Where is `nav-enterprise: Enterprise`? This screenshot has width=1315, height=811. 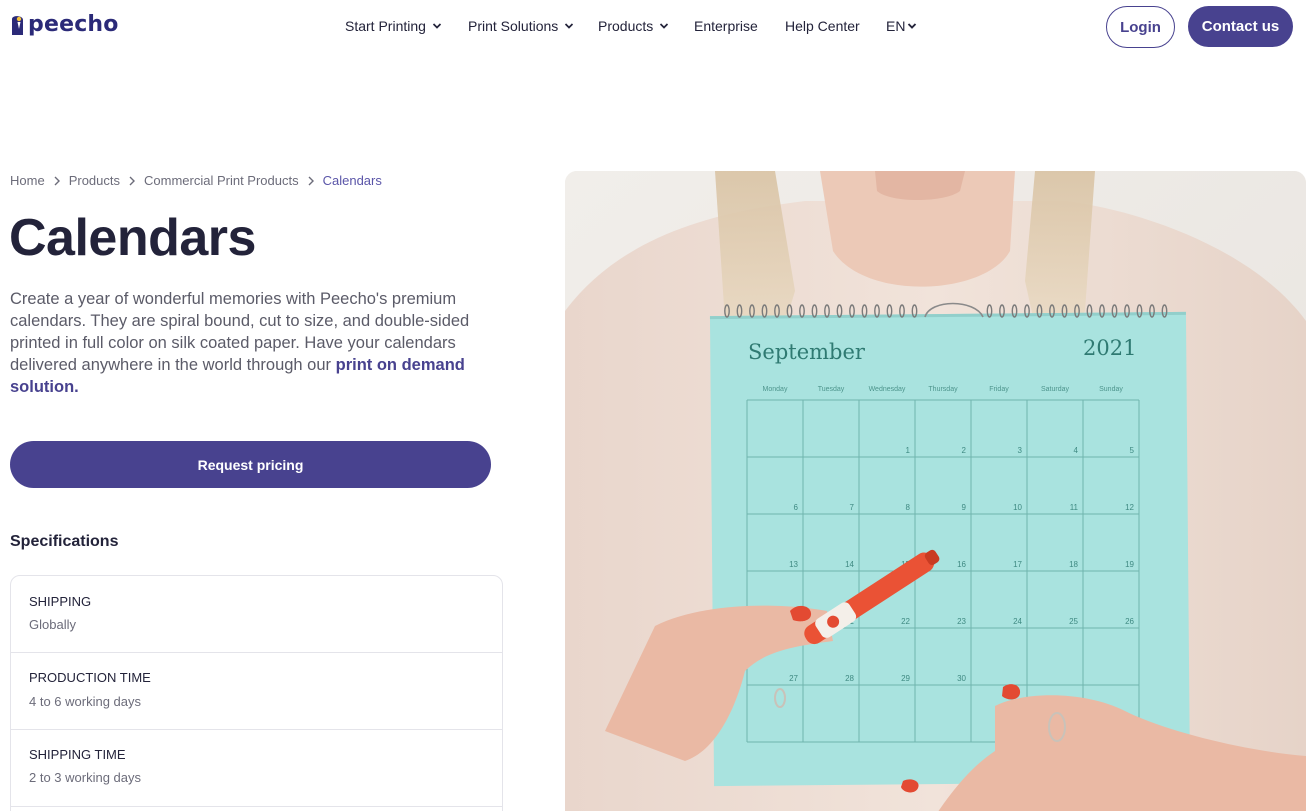 nav-enterprise: Enterprise is located at coordinates (726, 26).